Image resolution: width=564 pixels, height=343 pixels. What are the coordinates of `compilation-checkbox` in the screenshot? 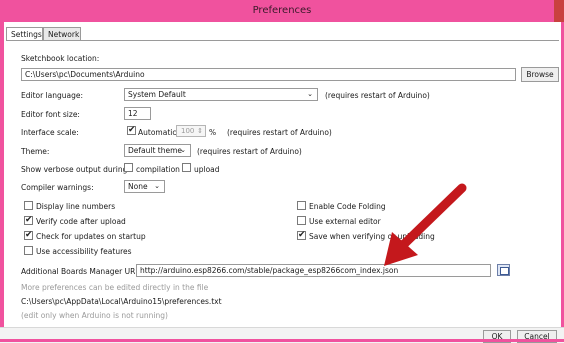 It's located at (128, 167).